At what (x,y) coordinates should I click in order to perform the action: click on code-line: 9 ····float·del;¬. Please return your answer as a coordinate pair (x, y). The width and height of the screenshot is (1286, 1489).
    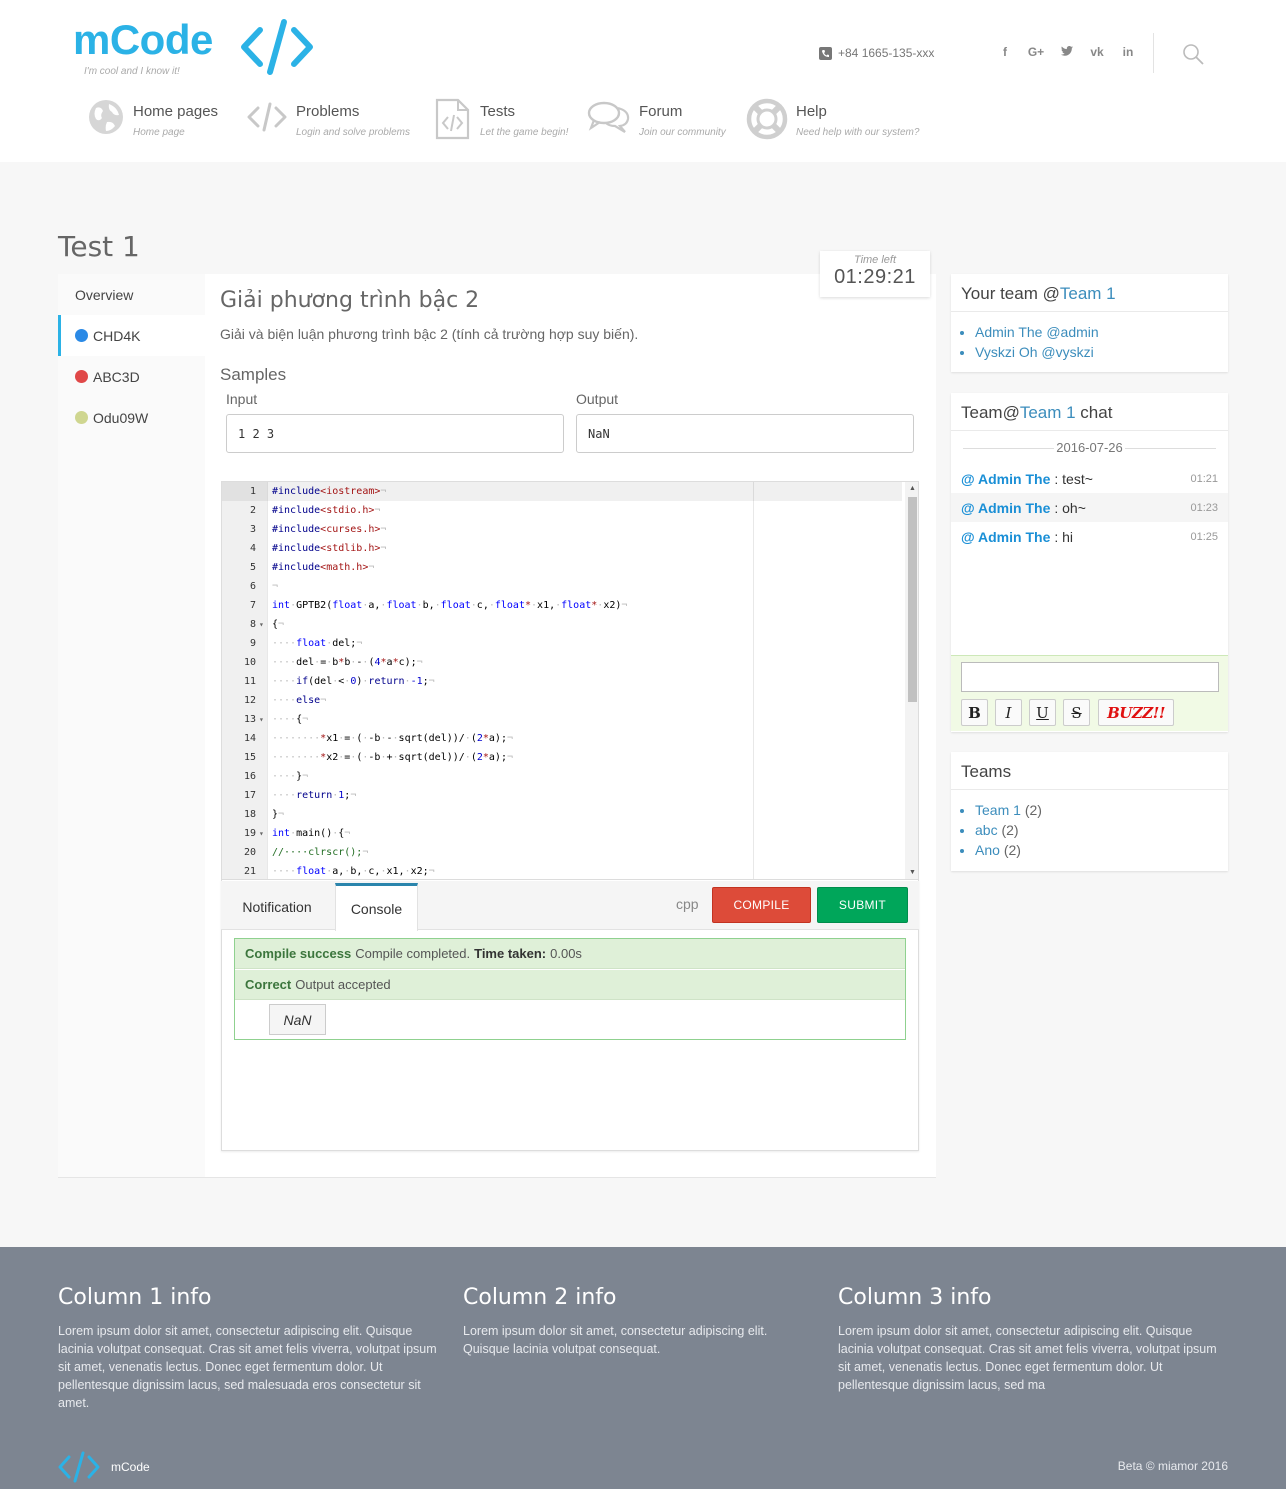
    Looking at the image, I should click on (562, 643).